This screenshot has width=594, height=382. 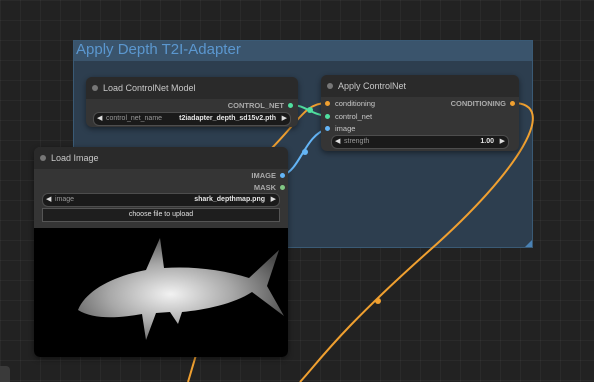 I want to click on output-label: IMAGE, so click(x=263, y=175).